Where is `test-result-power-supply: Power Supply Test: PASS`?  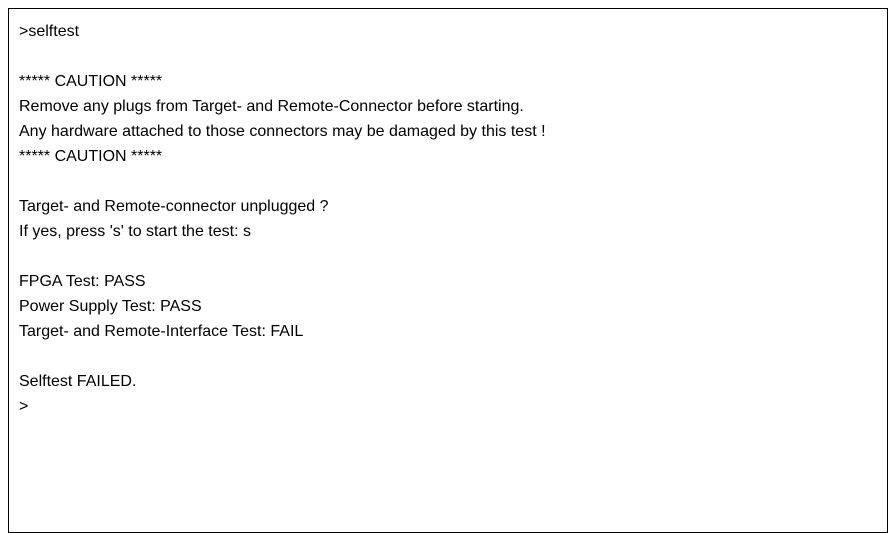
test-result-power-supply: Power Supply Test: PASS is located at coordinates (110, 306).